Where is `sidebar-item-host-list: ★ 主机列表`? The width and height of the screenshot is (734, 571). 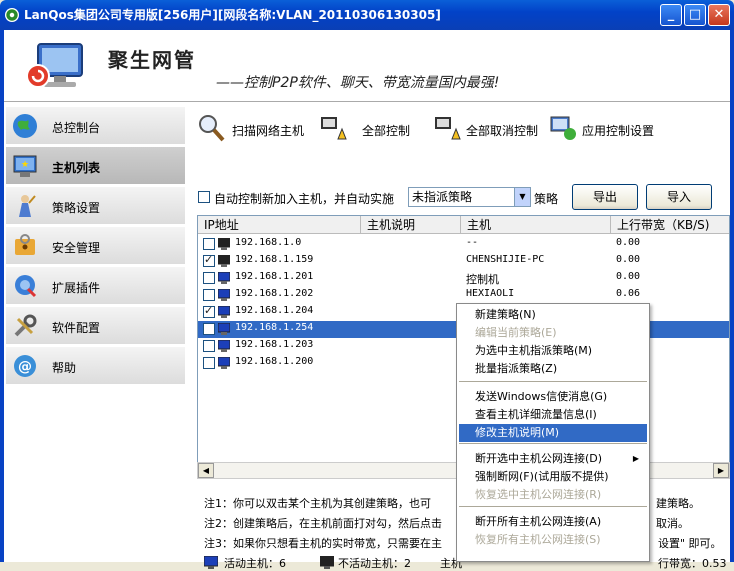
sidebar-item-host-list: ★ 主机列表 is located at coordinates (95, 166).